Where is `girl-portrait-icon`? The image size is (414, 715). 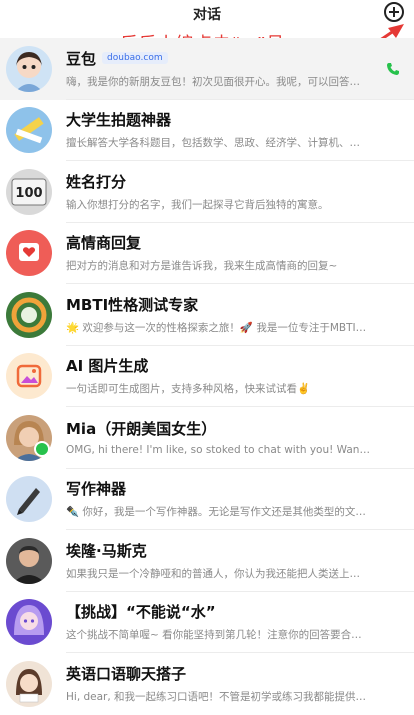
girl-portrait-icon is located at coordinates (29, 71).